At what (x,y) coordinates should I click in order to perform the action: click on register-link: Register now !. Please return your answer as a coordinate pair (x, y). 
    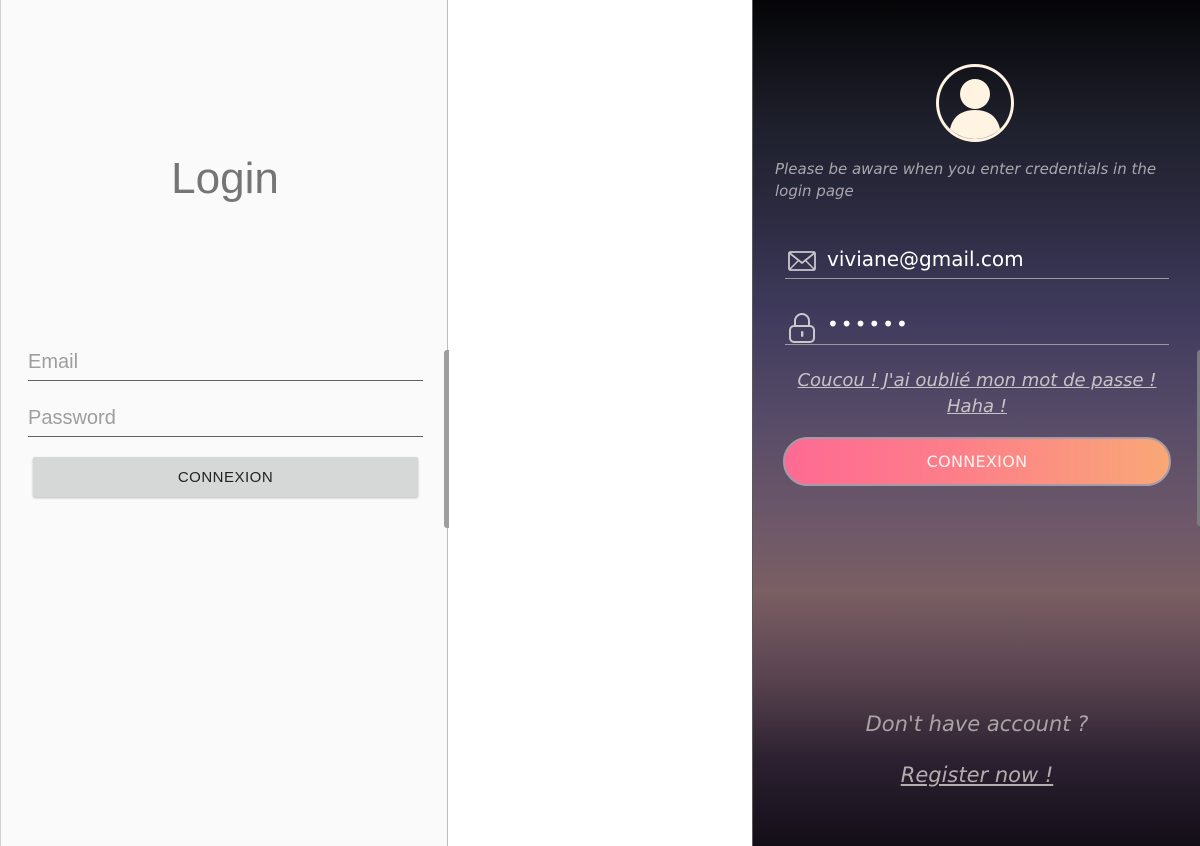
    Looking at the image, I should click on (976, 775).